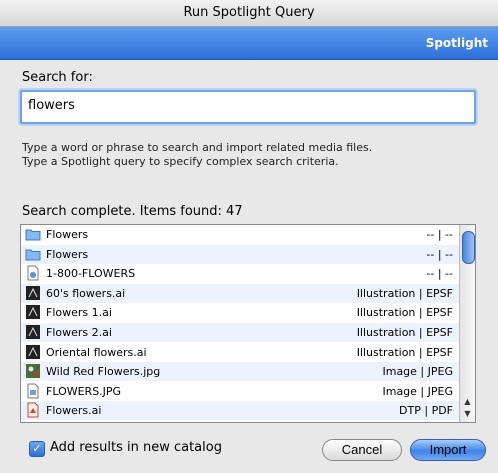 This screenshot has height=473, width=498. What do you see at coordinates (33, 410) in the screenshot?
I see `dtp-file-icon` at bounding box center [33, 410].